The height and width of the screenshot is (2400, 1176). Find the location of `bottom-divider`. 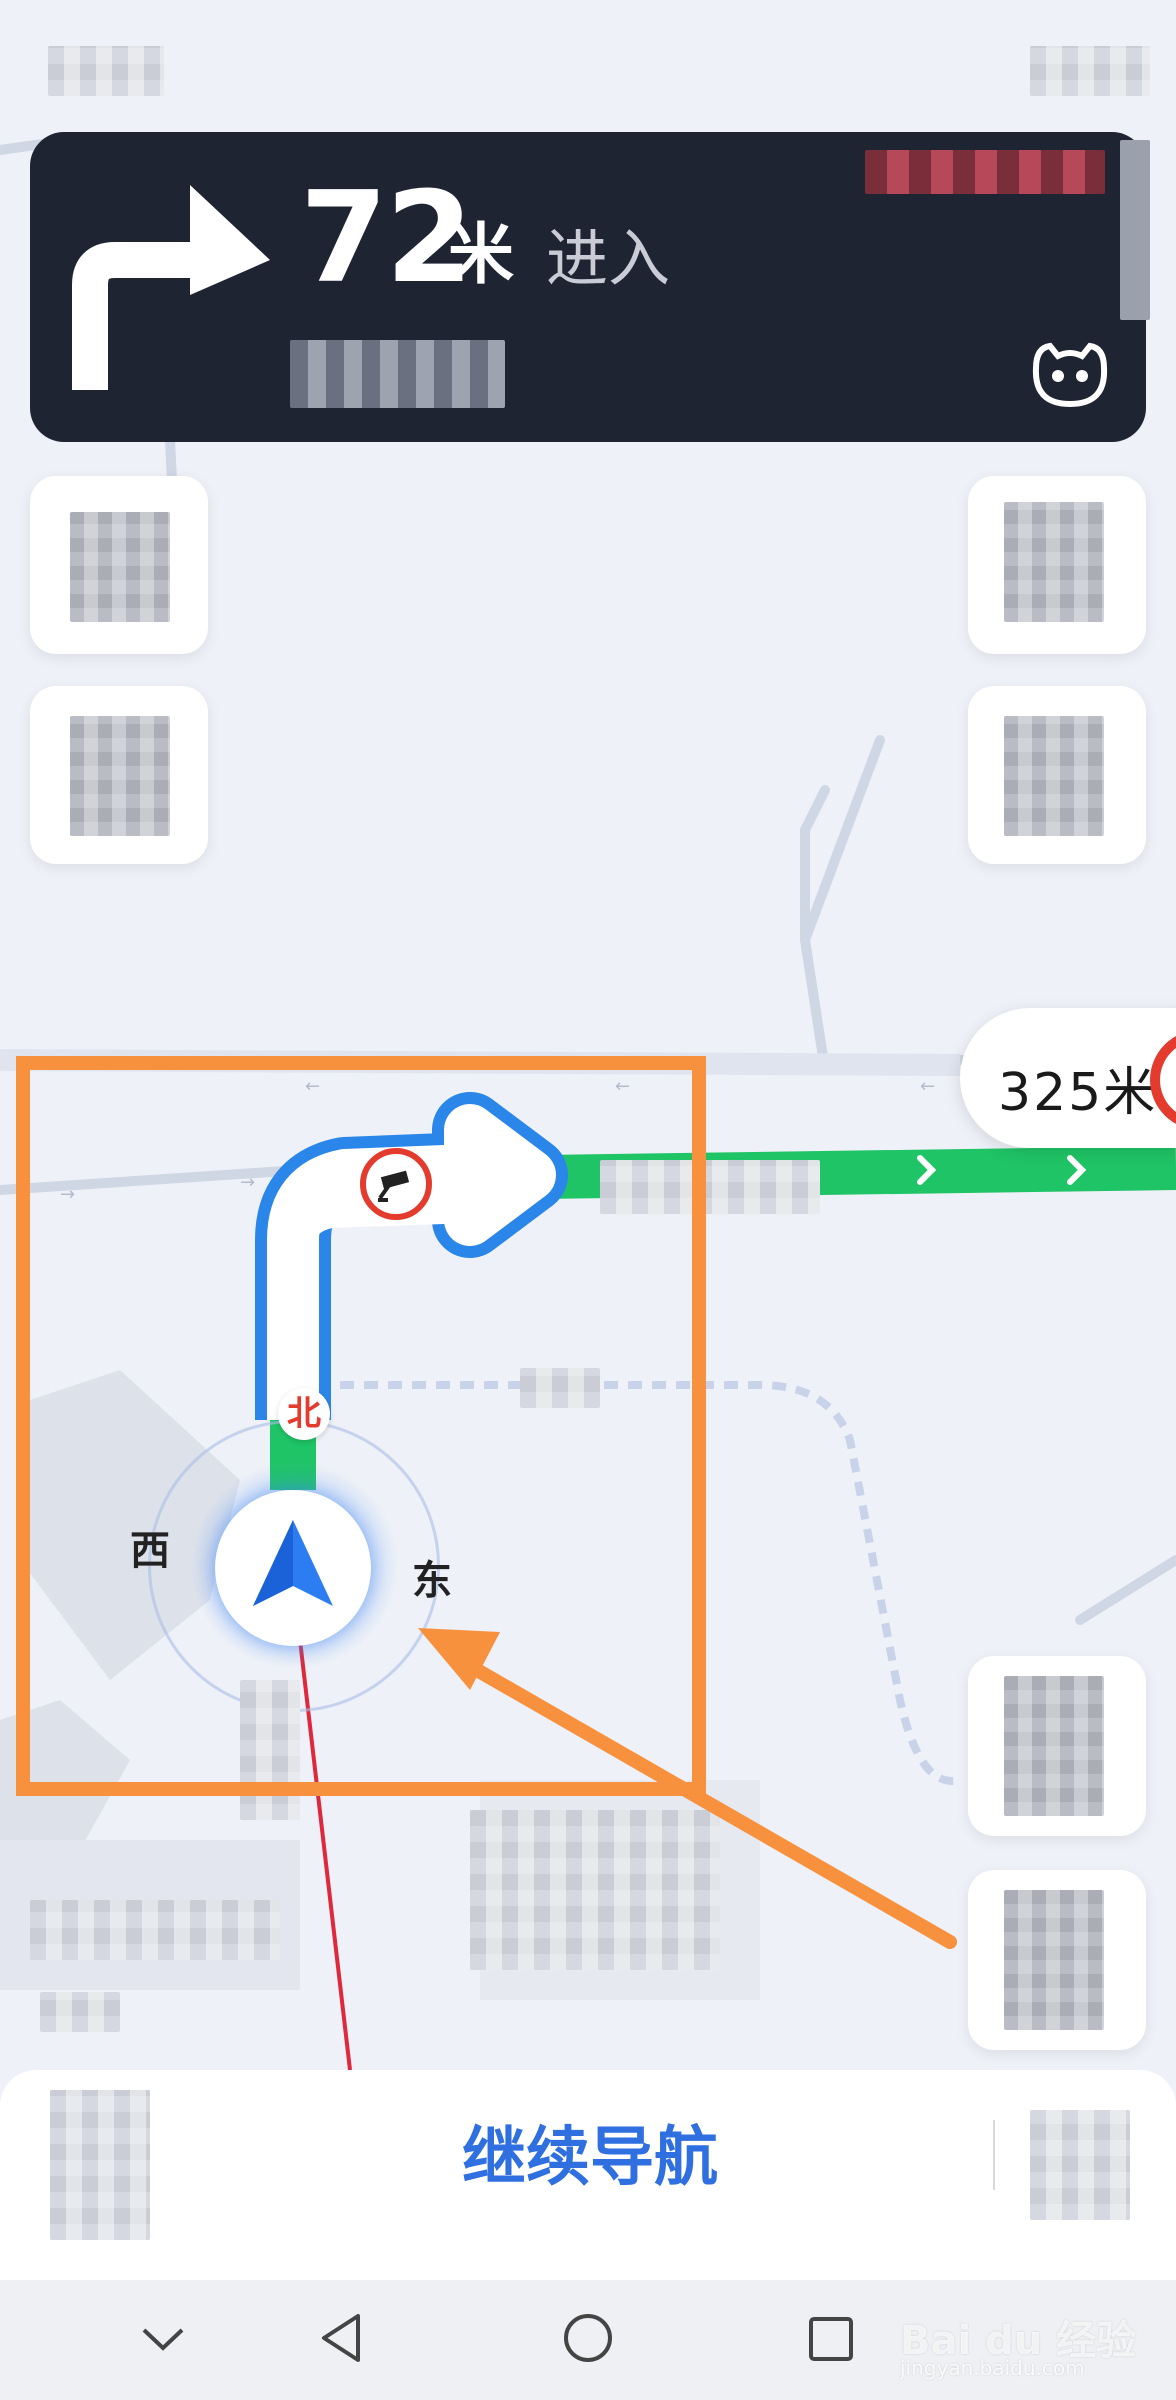

bottom-divider is located at coordinates (994, 2155).